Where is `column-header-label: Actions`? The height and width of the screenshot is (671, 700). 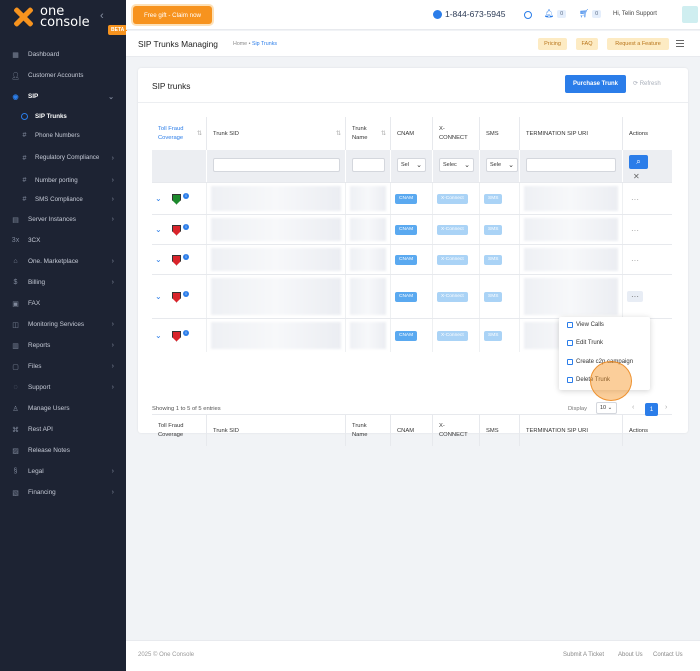 column-header-label: Actions is located at coordinates (639, 133).